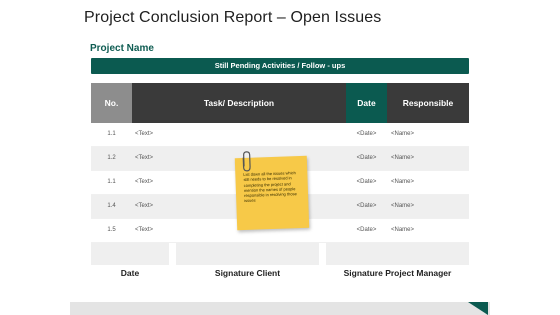 Image resolution: width=560 pixels, height=315 pixels. I want to click on header-responsible: Responsible, so click(428, 103).